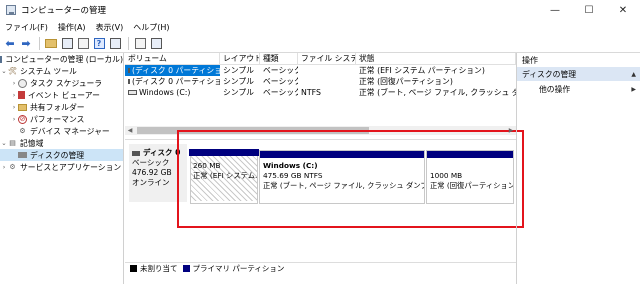  Describe the element at coordinates (151, 27) in the screenshot. I see `menu-help: ヘルプ(H)` at that location.